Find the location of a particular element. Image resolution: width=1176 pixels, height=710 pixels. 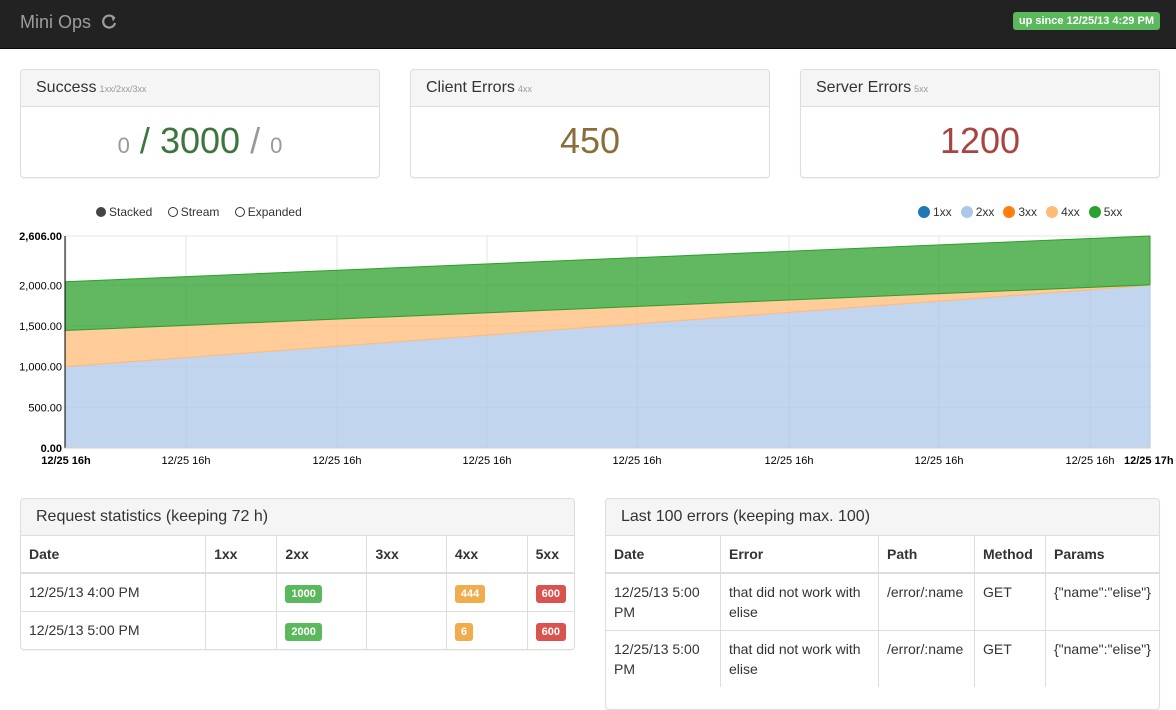

legend-item-4xx: 4xx is located at coordinates (1063, 212).